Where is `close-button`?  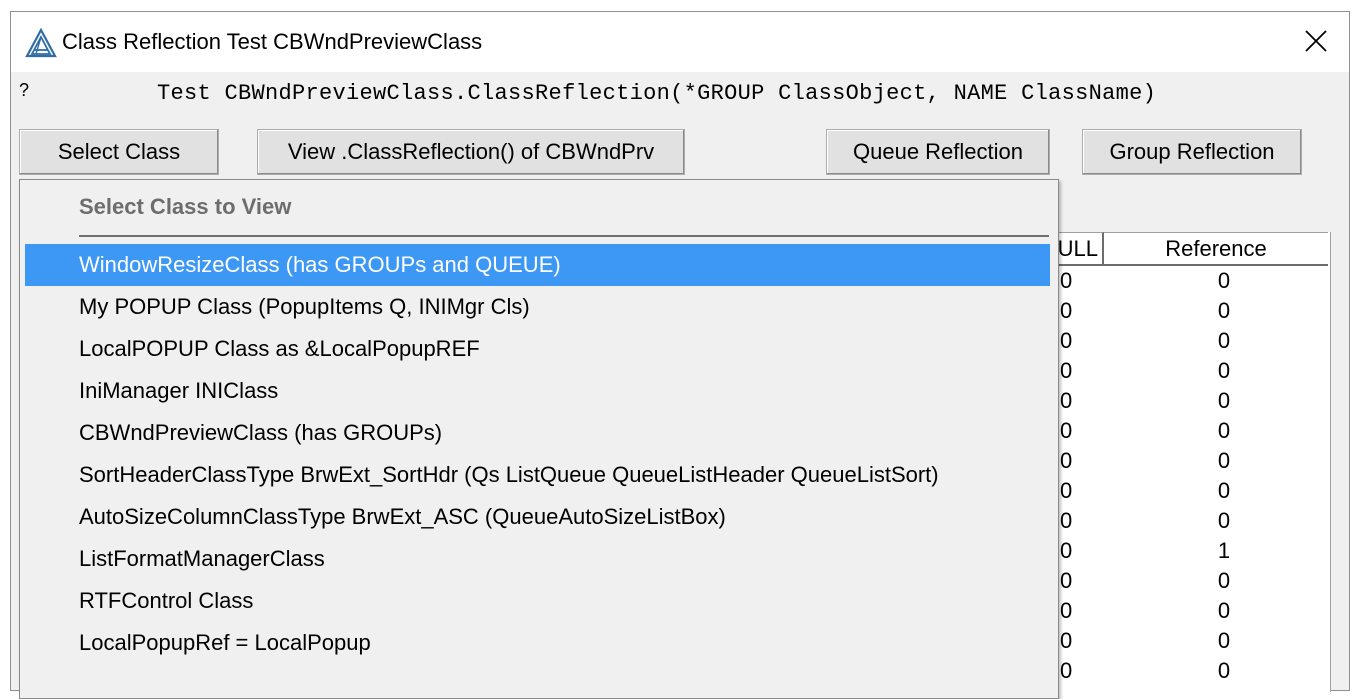 close-button is located at coordinates (1316, 42).